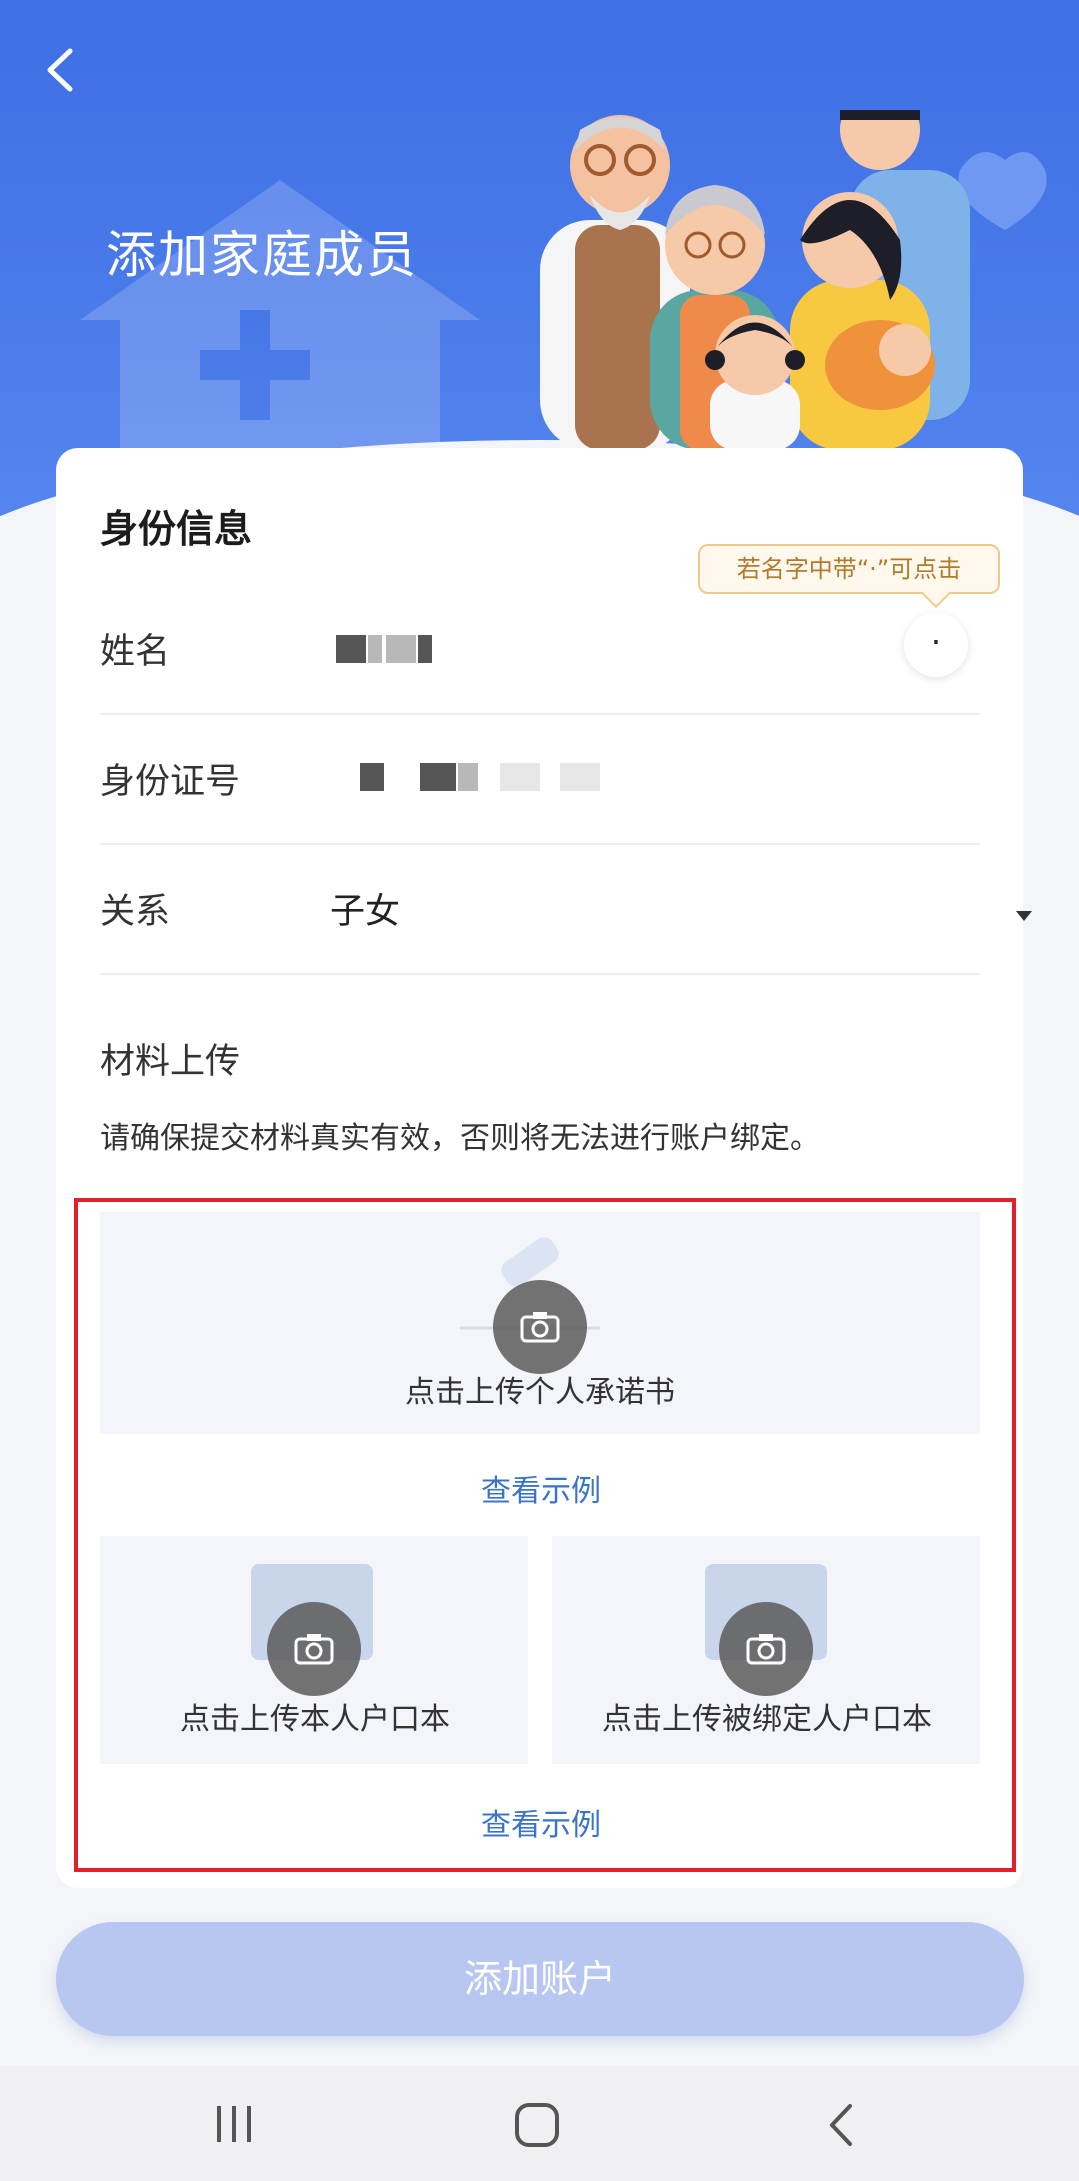 Image resolution: width=1079 pixels, height=2181 pixels. What do you see at coordinates (841, 2125) in the screenshot?
I see `nav-back-icon` at bounding box center [841, 2125].